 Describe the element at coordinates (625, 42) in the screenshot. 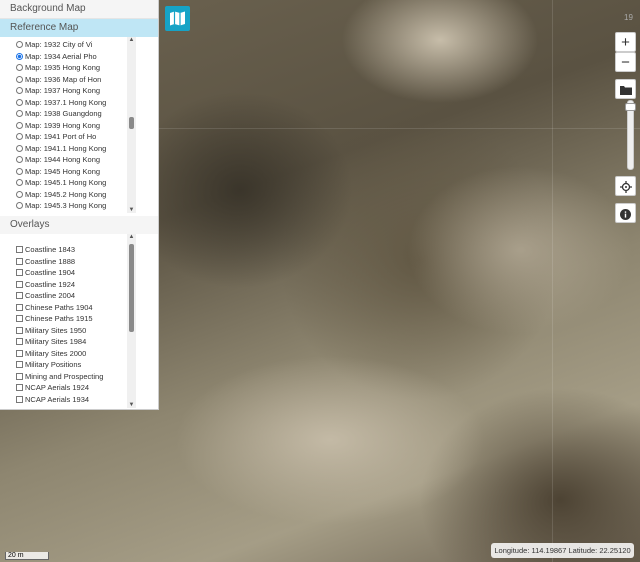

I see `zoom-in-button: +` at that location.